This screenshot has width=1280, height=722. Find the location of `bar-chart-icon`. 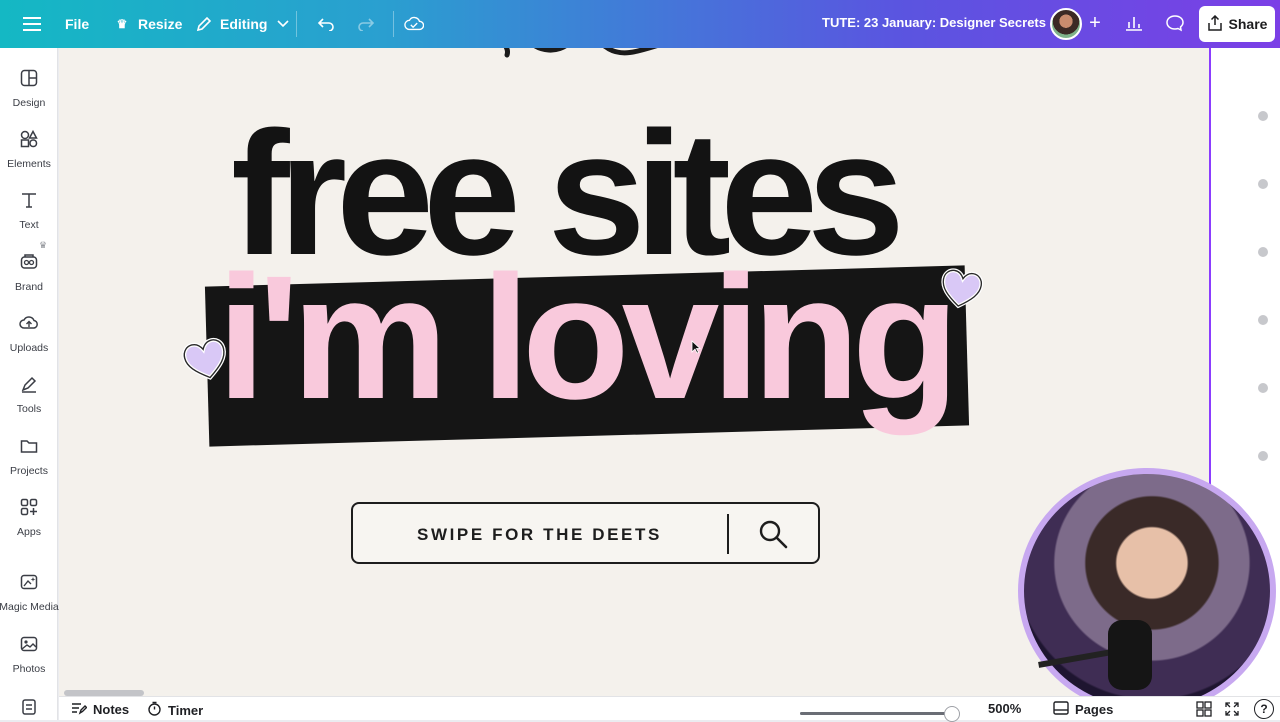

bar-chart-icon is located at coordinates (1134, 24).